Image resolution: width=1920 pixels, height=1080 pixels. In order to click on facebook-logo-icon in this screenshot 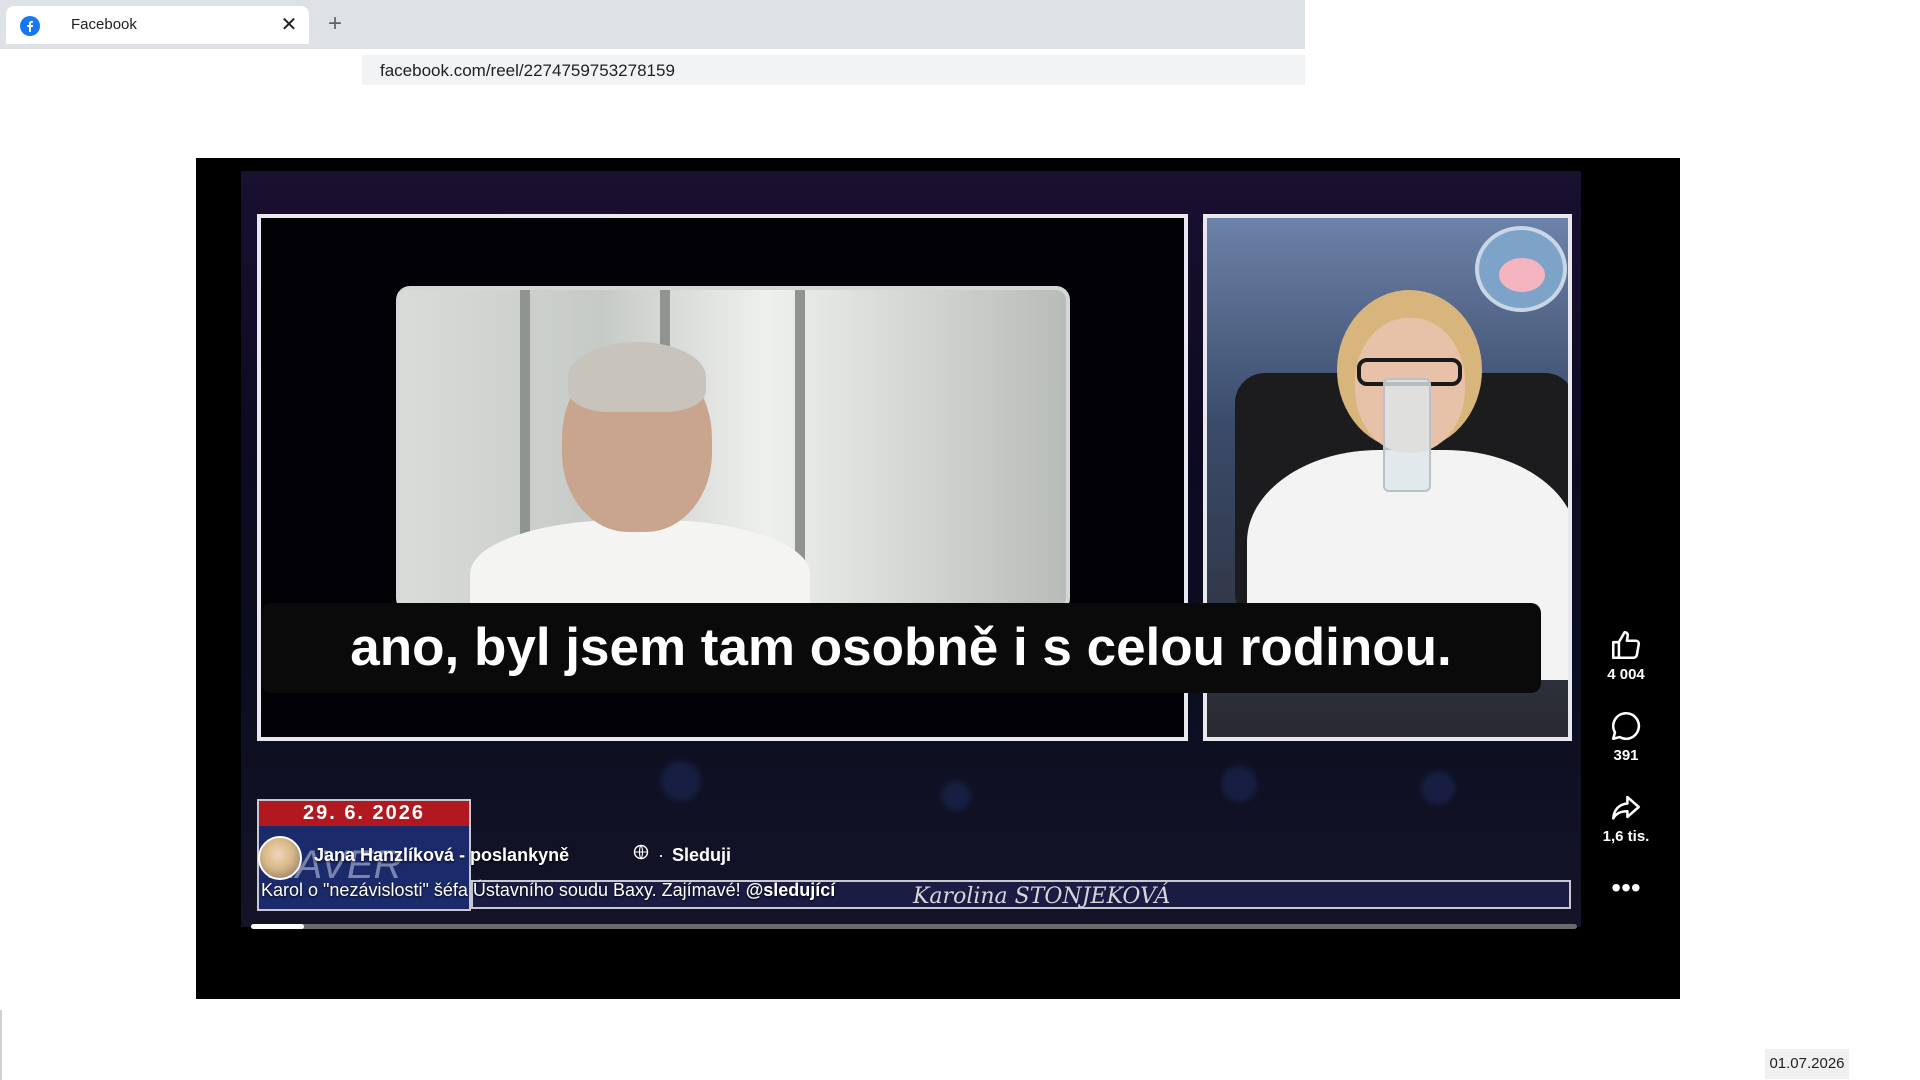, I will do `click(30, 26)`.